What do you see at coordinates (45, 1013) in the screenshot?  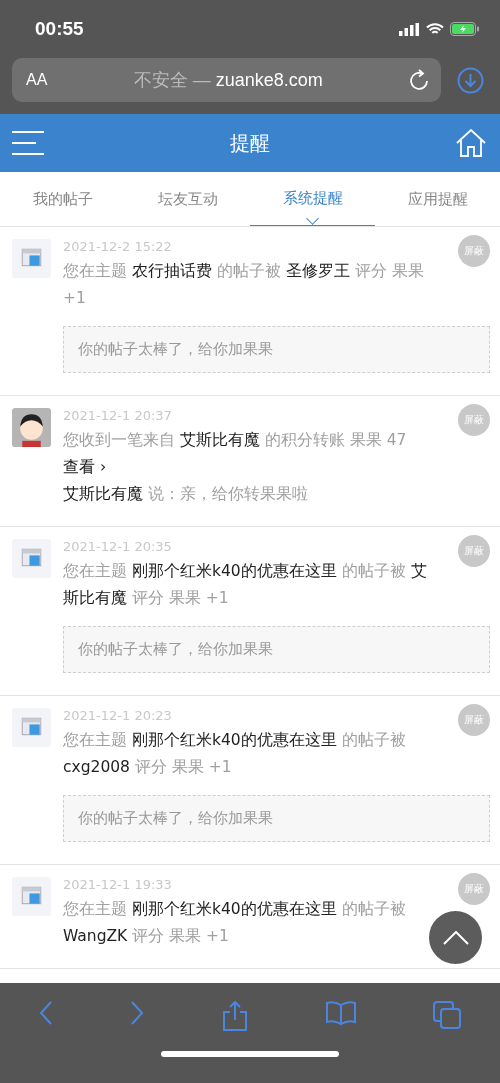 I see `back-icon` at bounding box center [45, 1013].